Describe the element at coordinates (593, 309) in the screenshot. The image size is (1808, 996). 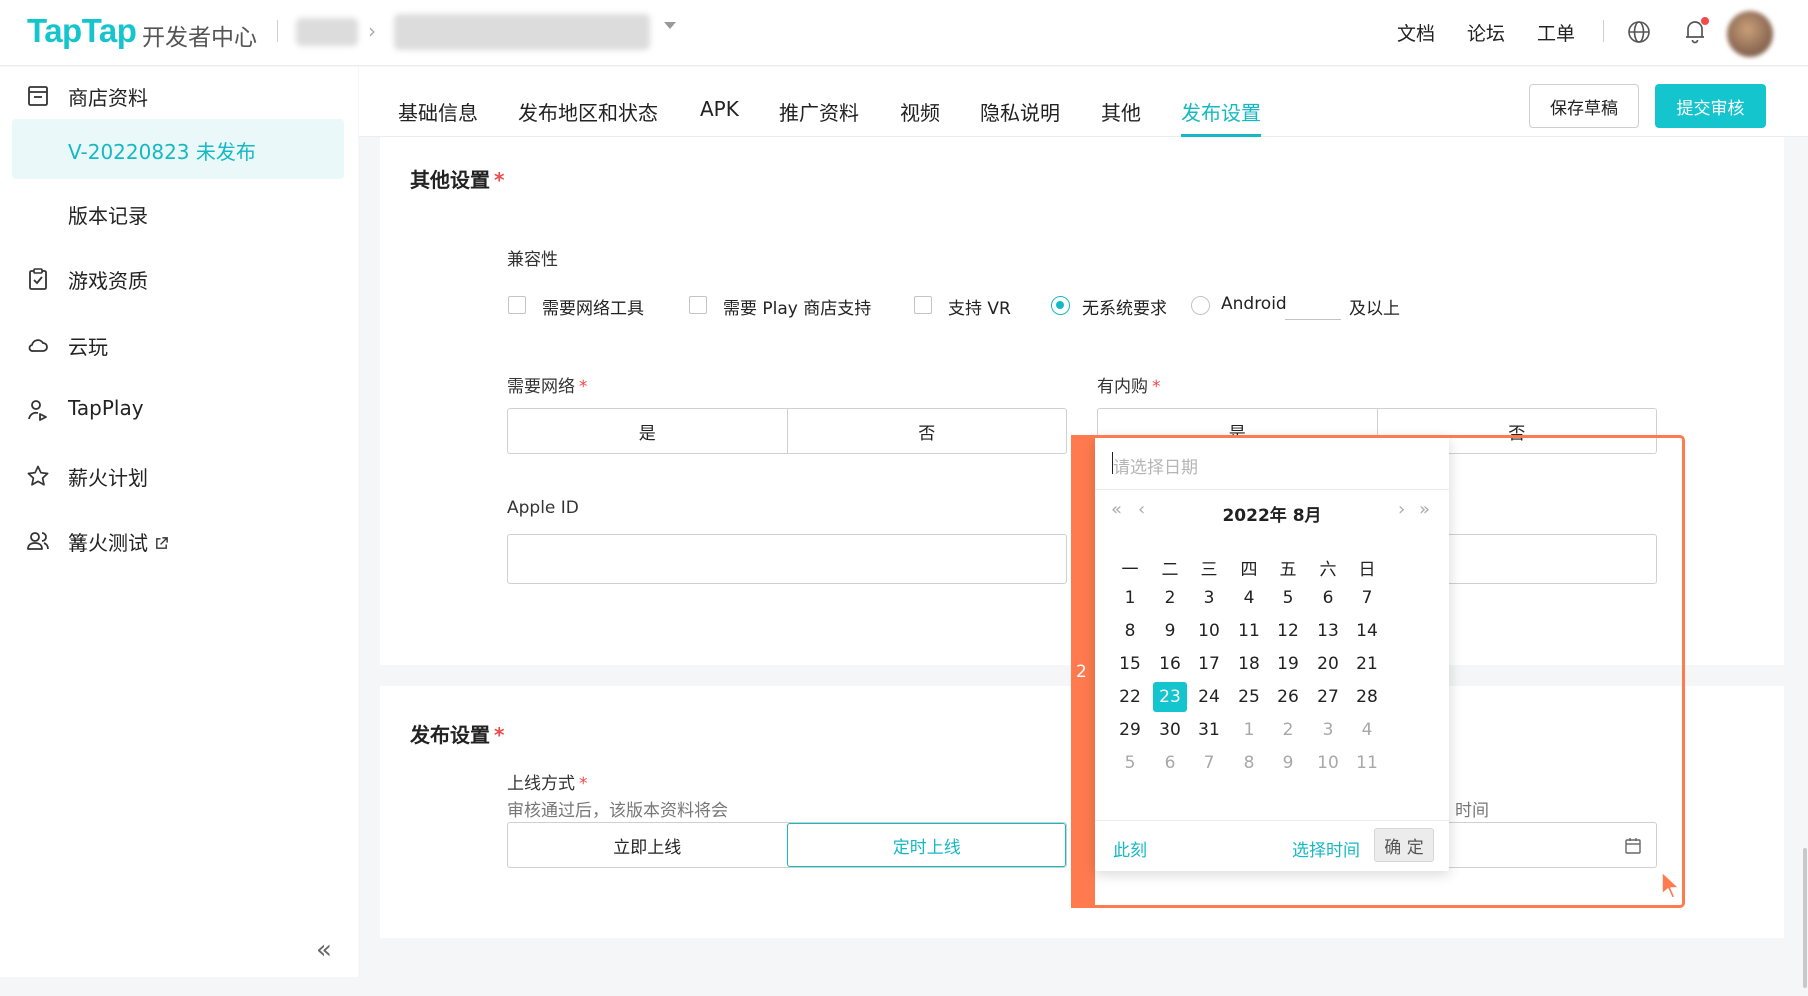
I see `checkbox-label: 需要网络工具` at that location.